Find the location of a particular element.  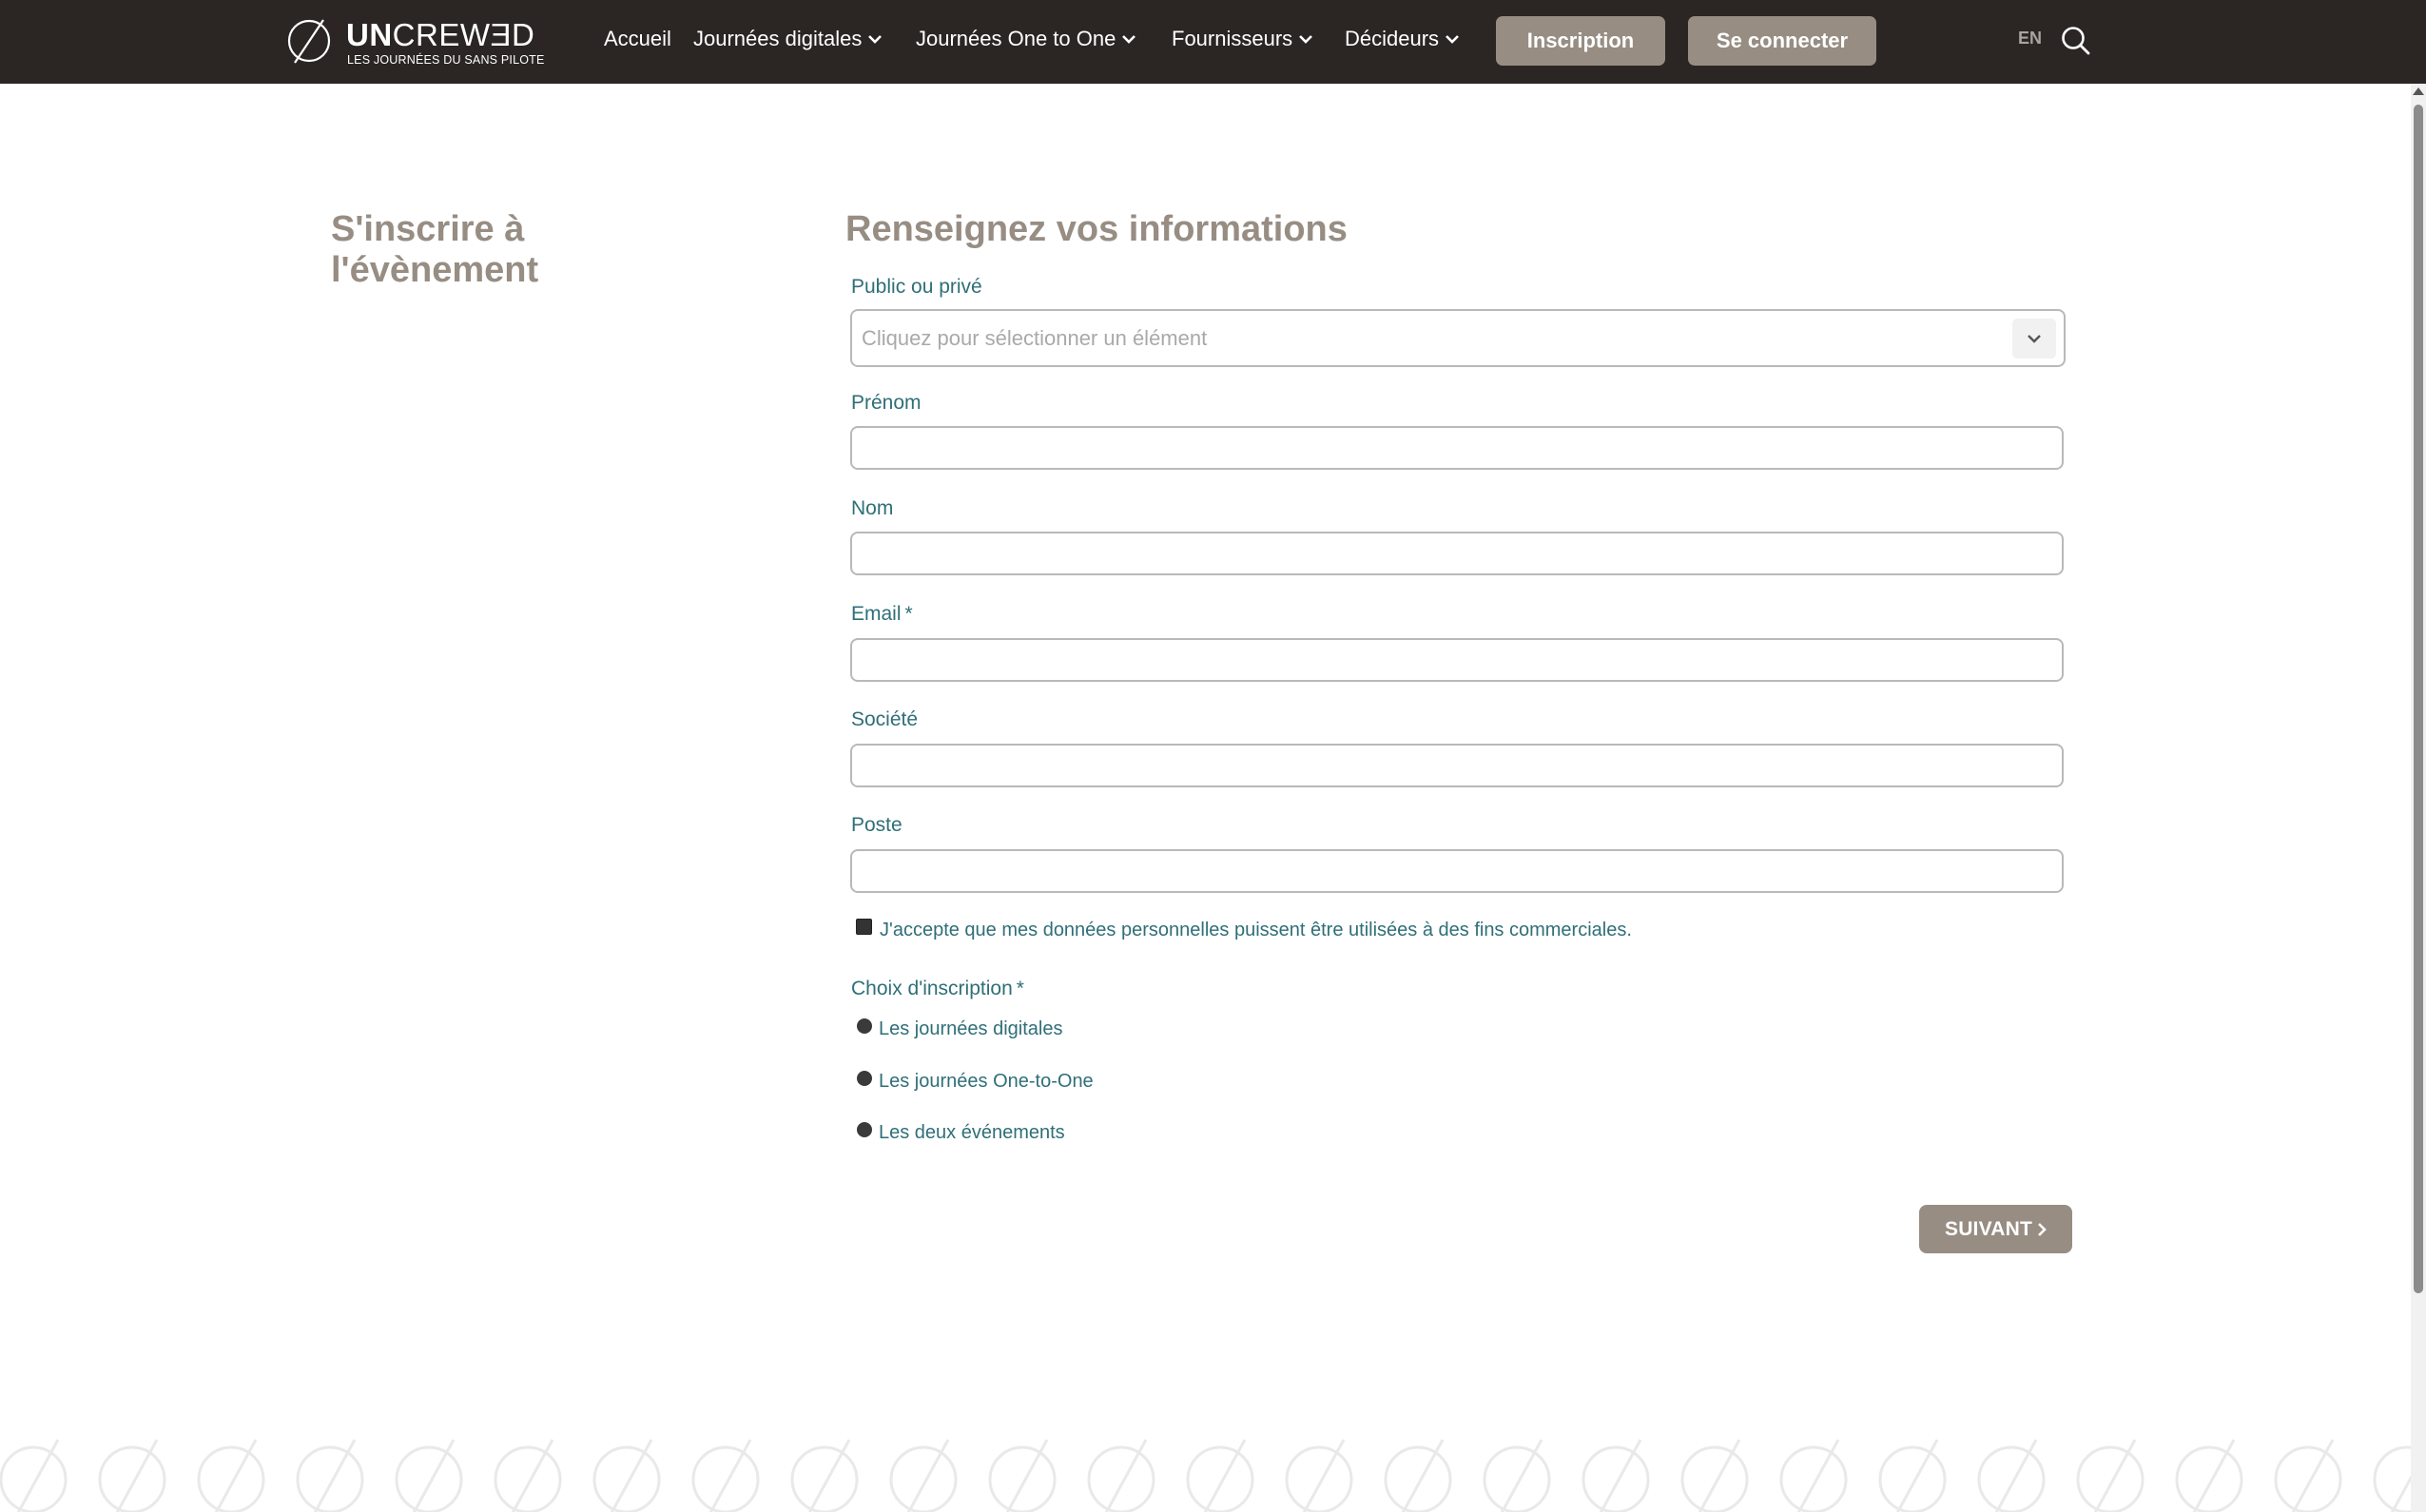

nav-decision-makers-label: Décideurs is located at coordinates (1392, 38).